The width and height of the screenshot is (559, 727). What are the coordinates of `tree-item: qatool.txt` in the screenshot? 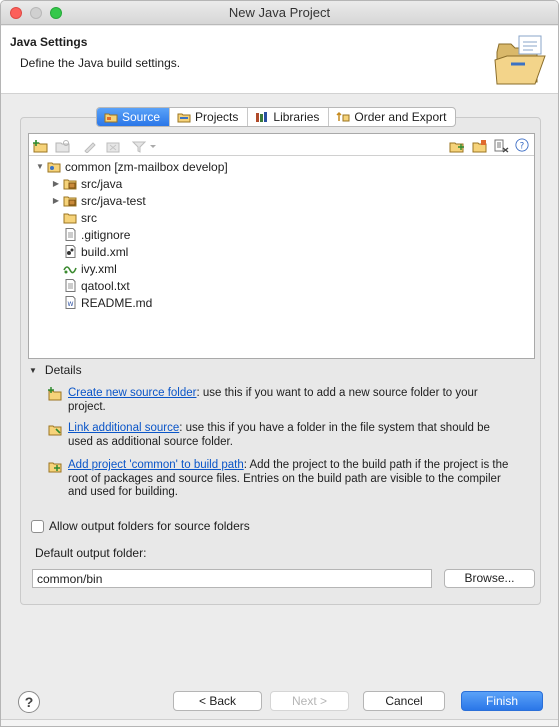 It's located at (95, 285).